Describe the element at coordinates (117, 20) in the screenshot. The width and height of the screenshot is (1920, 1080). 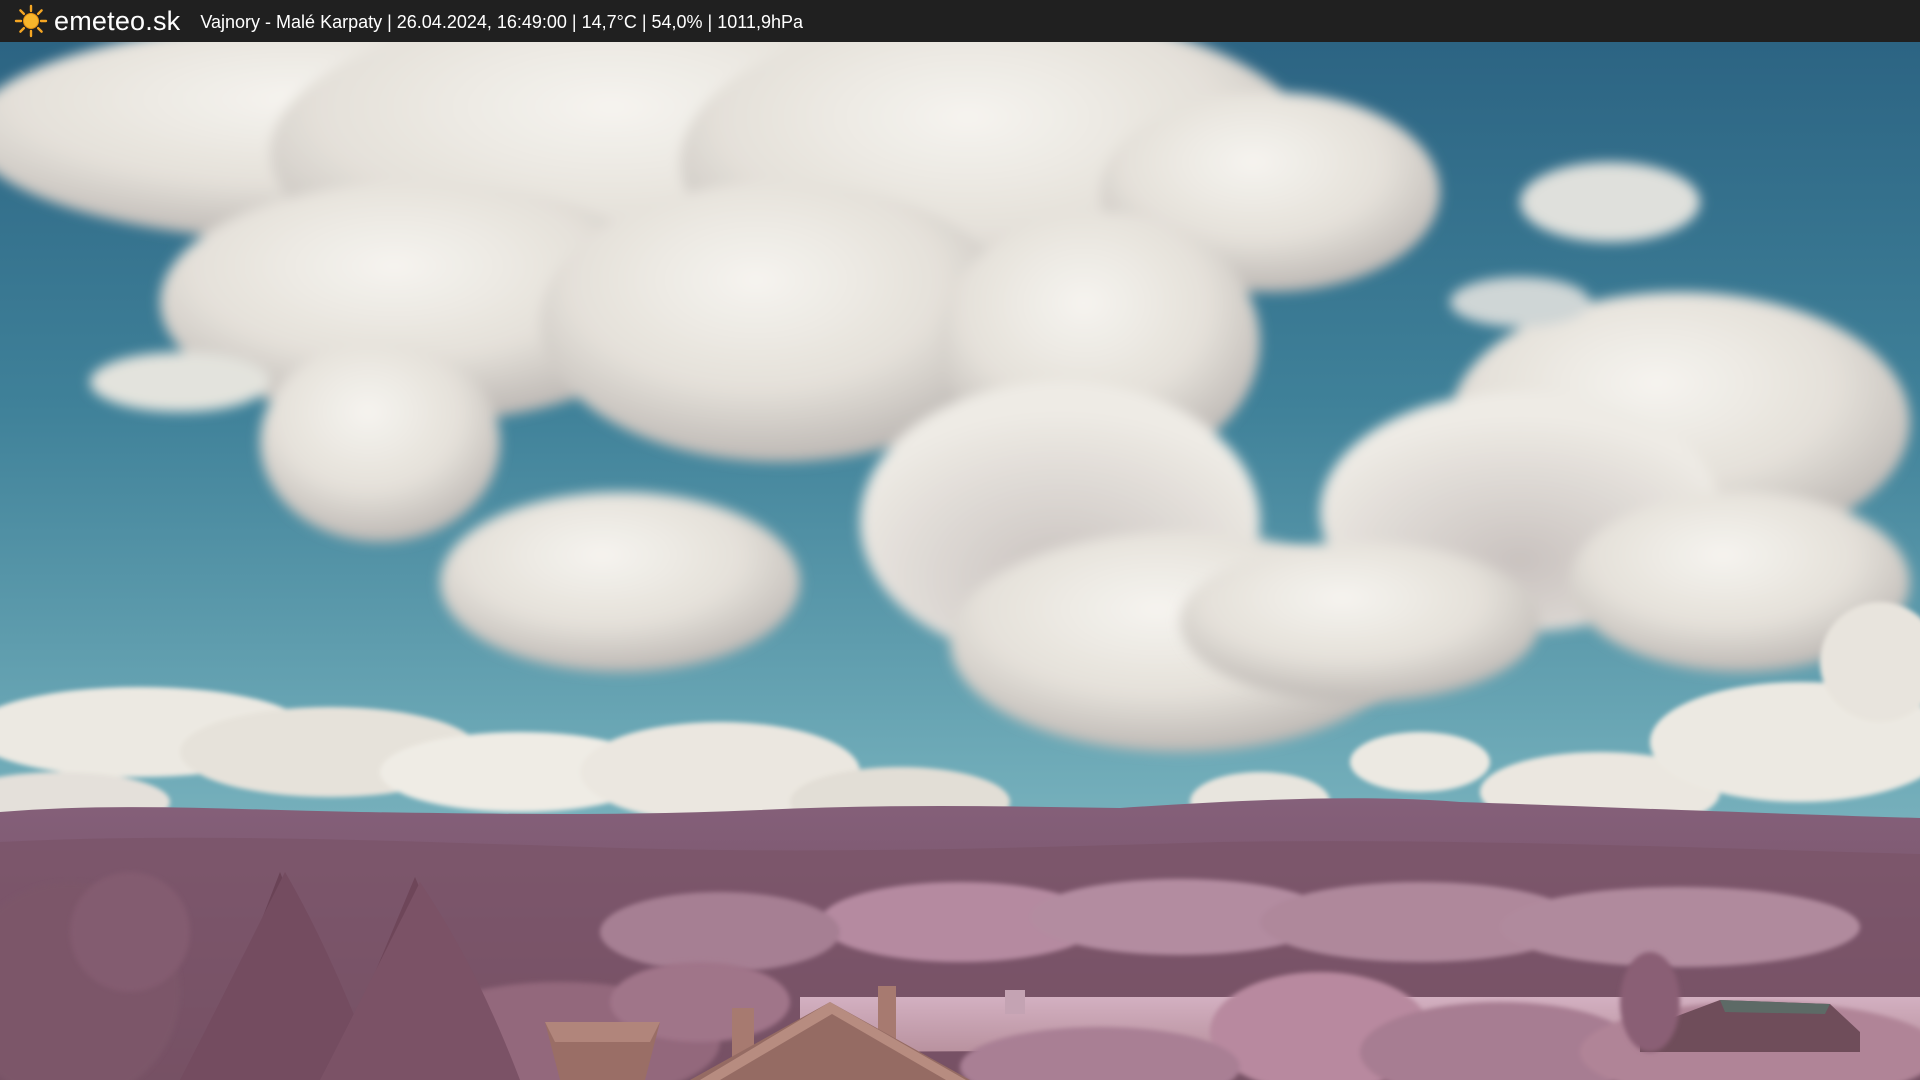
I see `brand-name: emeteo.sk` at that location.